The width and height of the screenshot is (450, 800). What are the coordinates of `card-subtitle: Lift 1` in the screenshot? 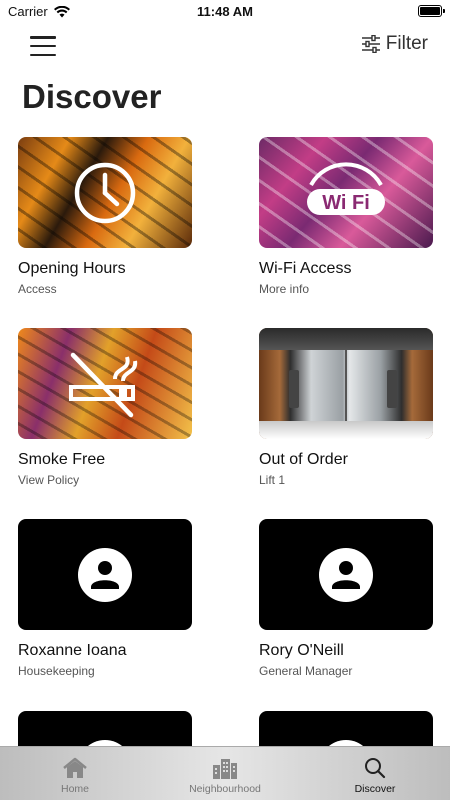 It's located at (272, 480).